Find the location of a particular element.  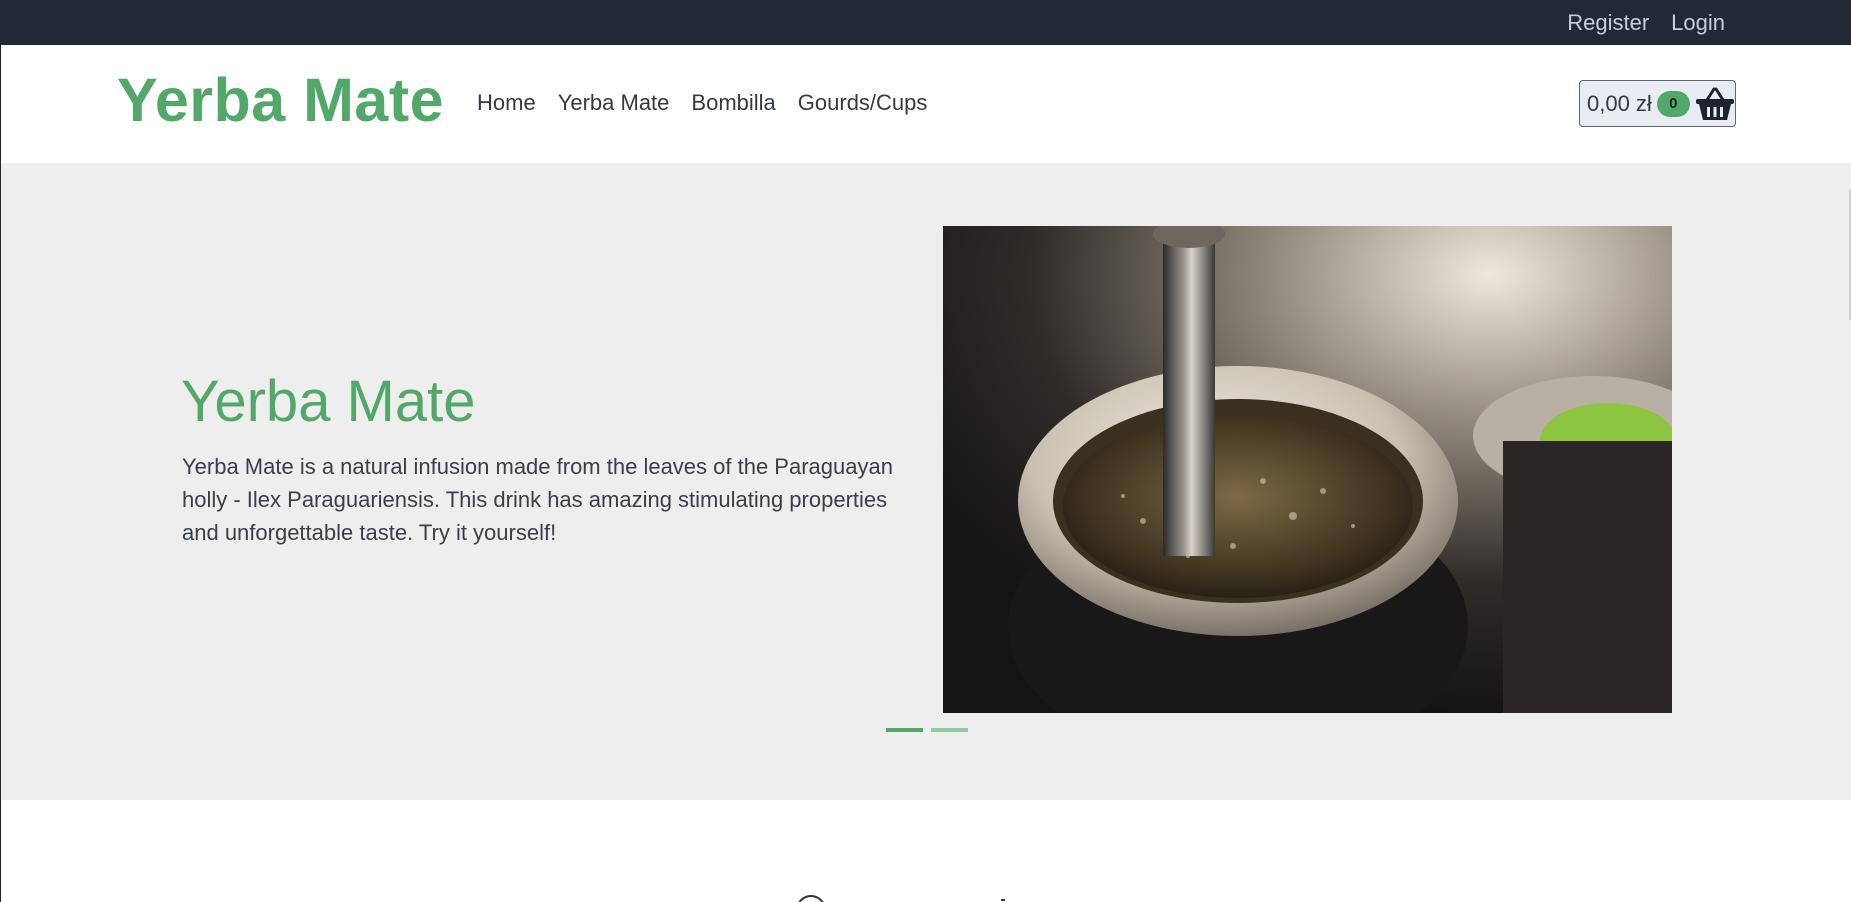

hero-title: Yerba Mate is located at coordinates (328, 401).